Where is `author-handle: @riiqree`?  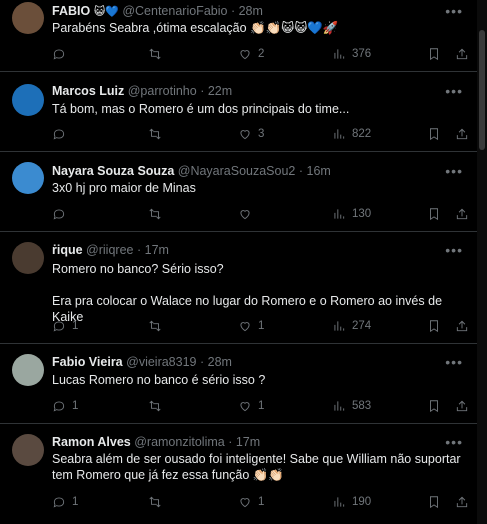 author-handle: @riiqree is located at coordinates (109, 250).